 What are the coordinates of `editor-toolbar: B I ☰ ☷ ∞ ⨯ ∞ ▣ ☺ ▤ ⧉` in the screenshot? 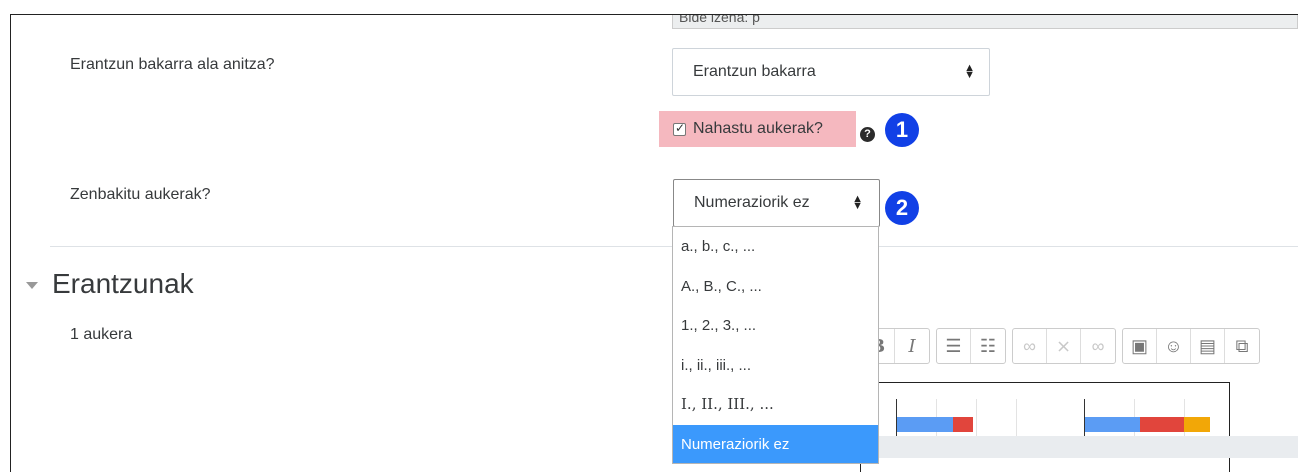 It's located at (1079, 346).